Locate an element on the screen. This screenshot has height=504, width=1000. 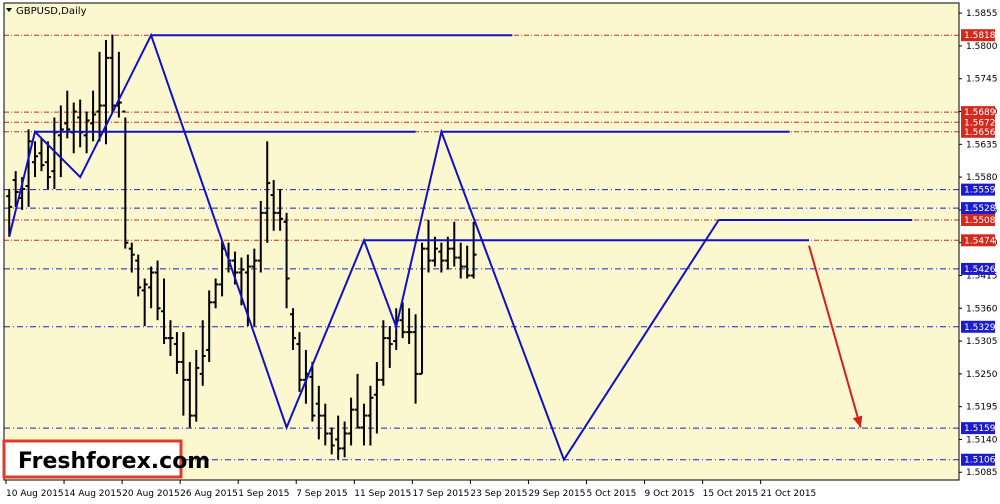
x-tick-label: 9 Oct 2015 is located at coordinates (670, 494).